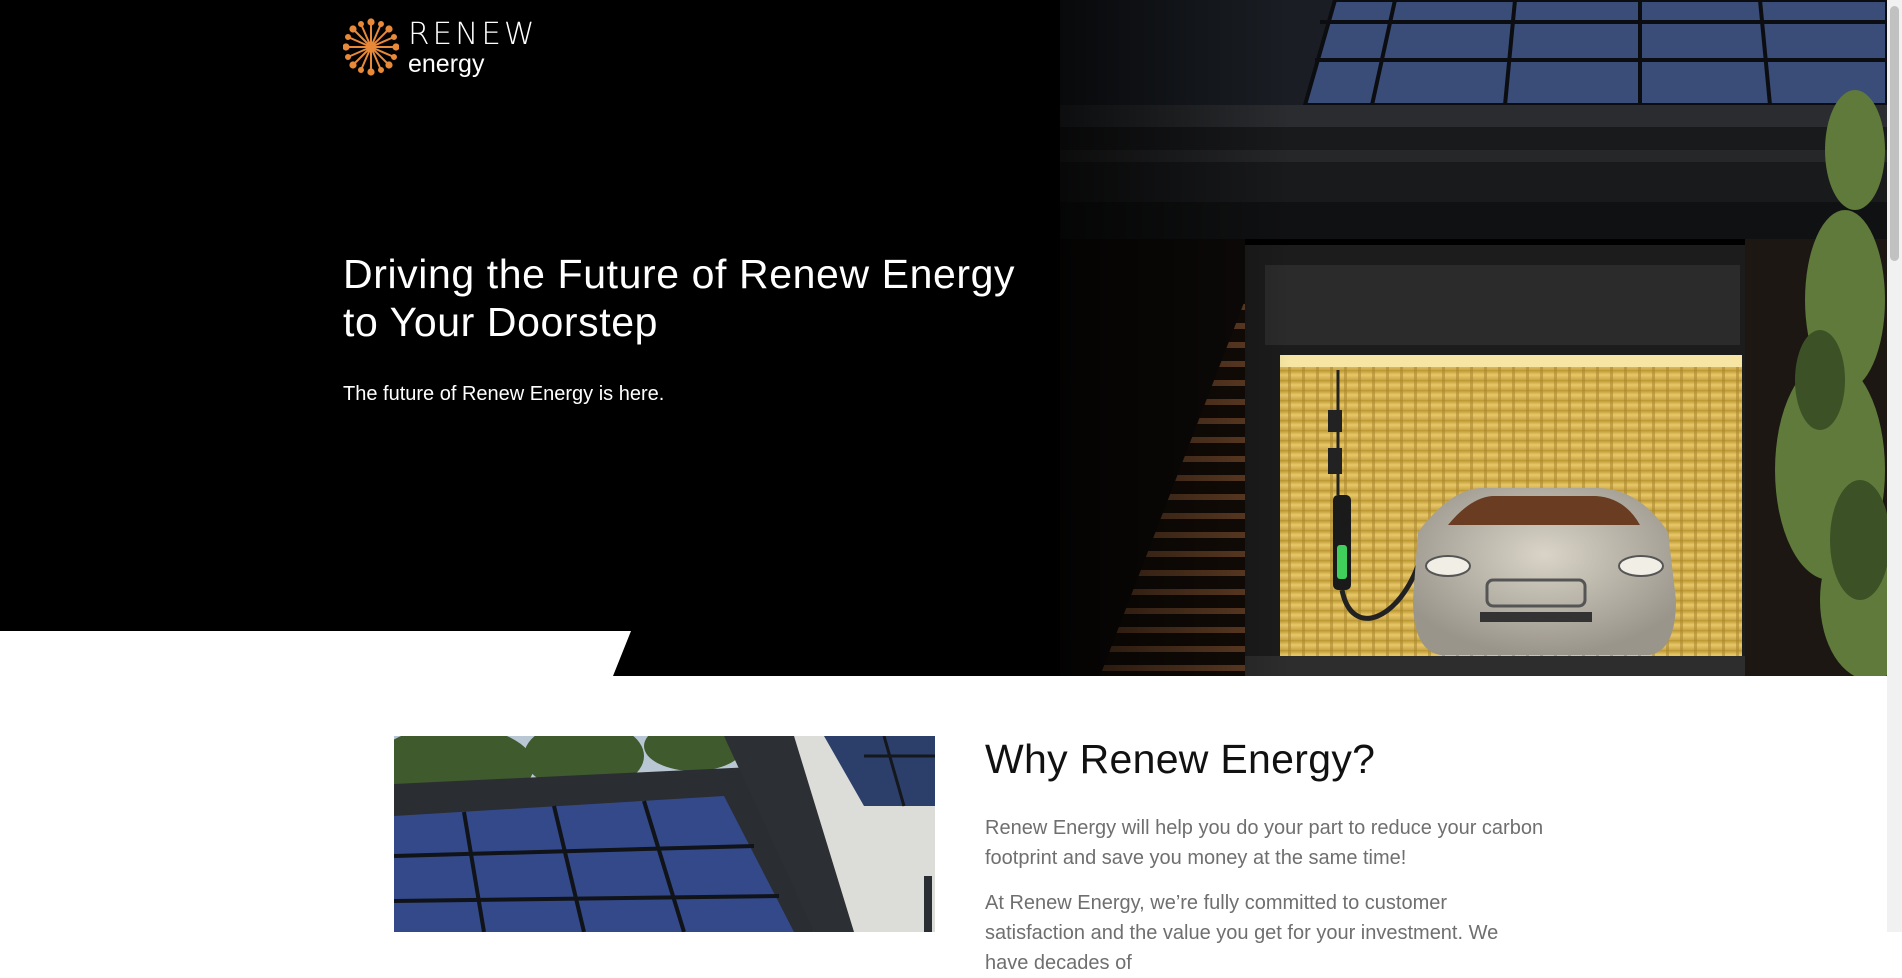  I want to click on brand-logo: RENEW energy, so click(440, 47).